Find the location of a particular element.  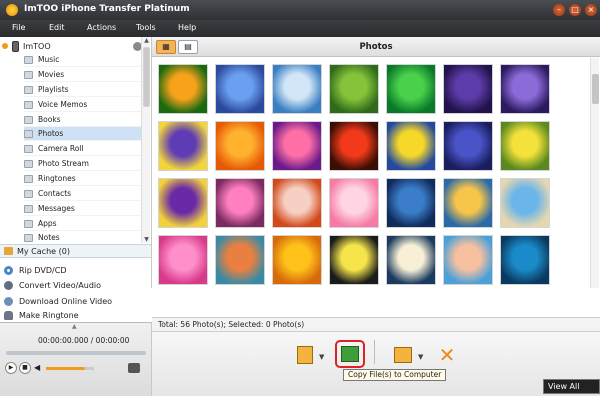

tool-make-ringtone: Make Ringtone is located at coordinates (76, 315).